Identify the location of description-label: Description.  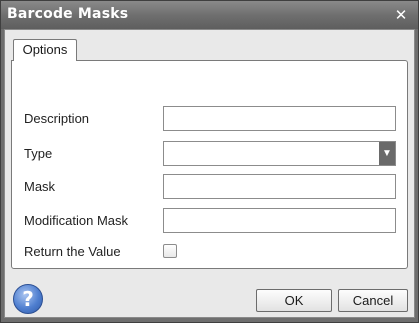
(57, 118).